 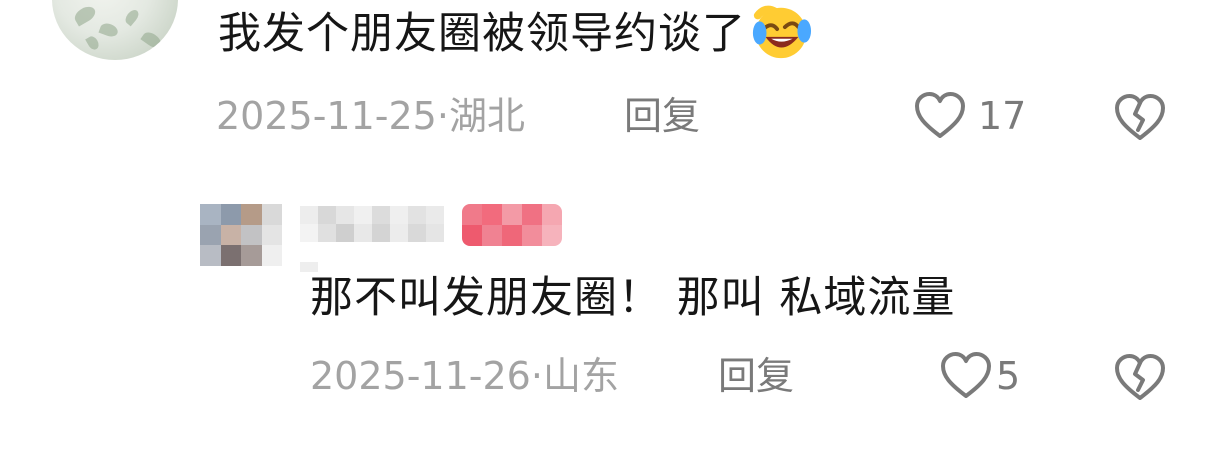 What do you see at coordinates (372, 224) in the screenshot?
I see `reply-username` at bounding box center [372, 224].